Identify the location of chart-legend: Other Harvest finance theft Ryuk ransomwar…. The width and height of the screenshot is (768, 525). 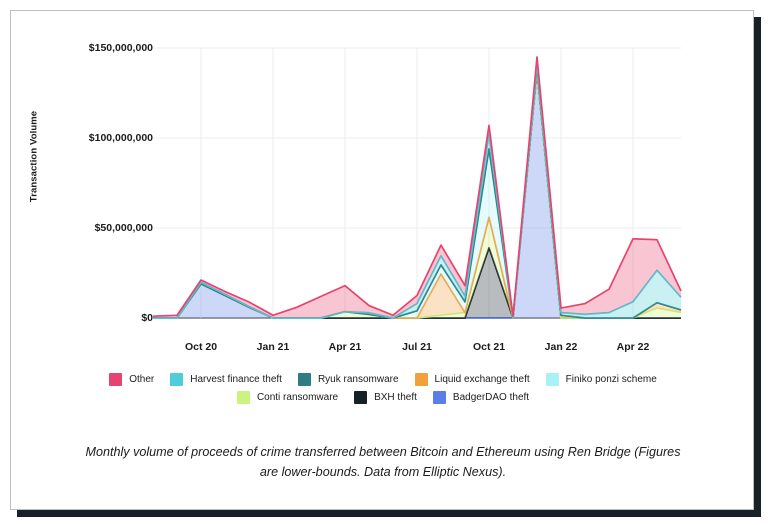
(383, 391).